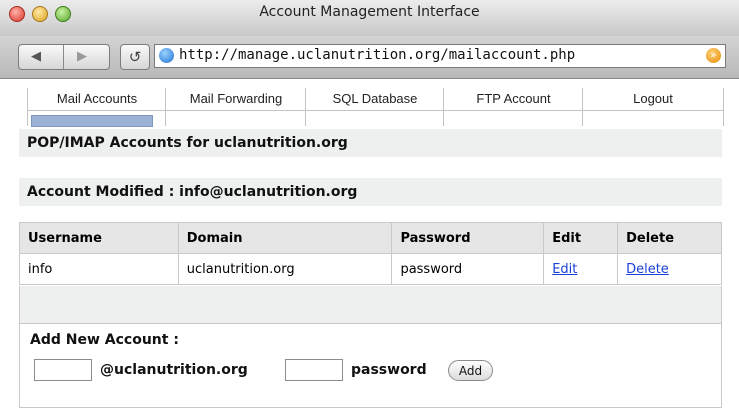 The image size is (739, 413). I want to click on username-cell: info, so click(99, 269).